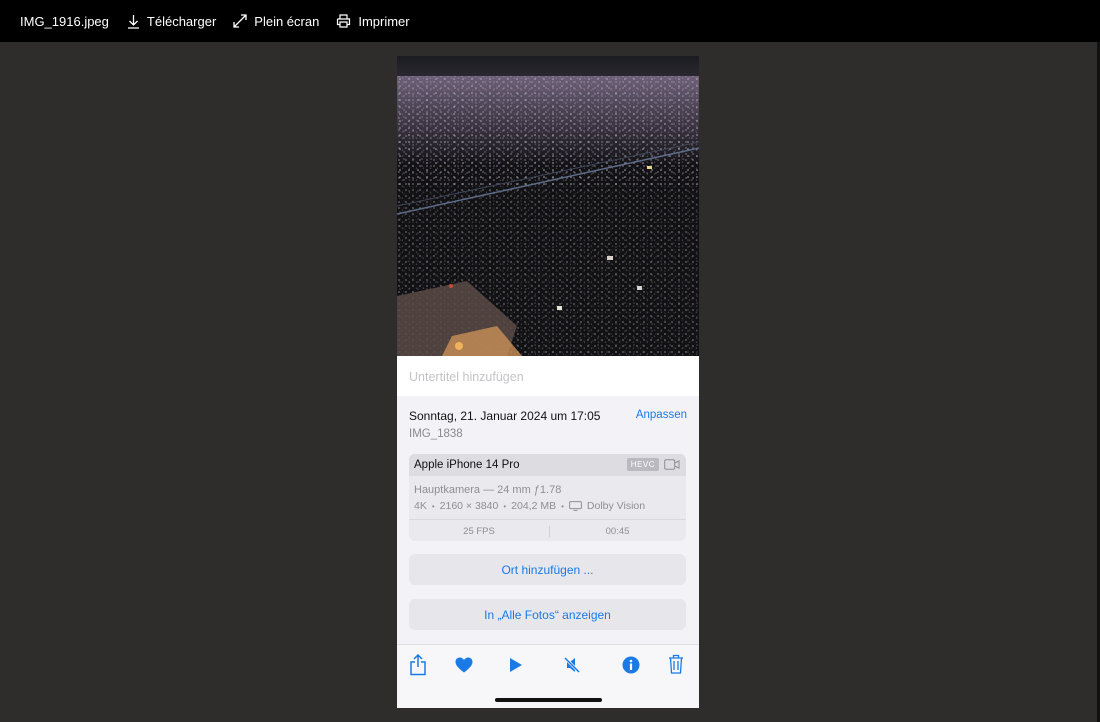 The width and height of the screenshot is (1100, 722). What do you see at coordinates (436, 434) in the screenshot?
I see `file-id: IMG_1838` at bounding box center [436, 434].